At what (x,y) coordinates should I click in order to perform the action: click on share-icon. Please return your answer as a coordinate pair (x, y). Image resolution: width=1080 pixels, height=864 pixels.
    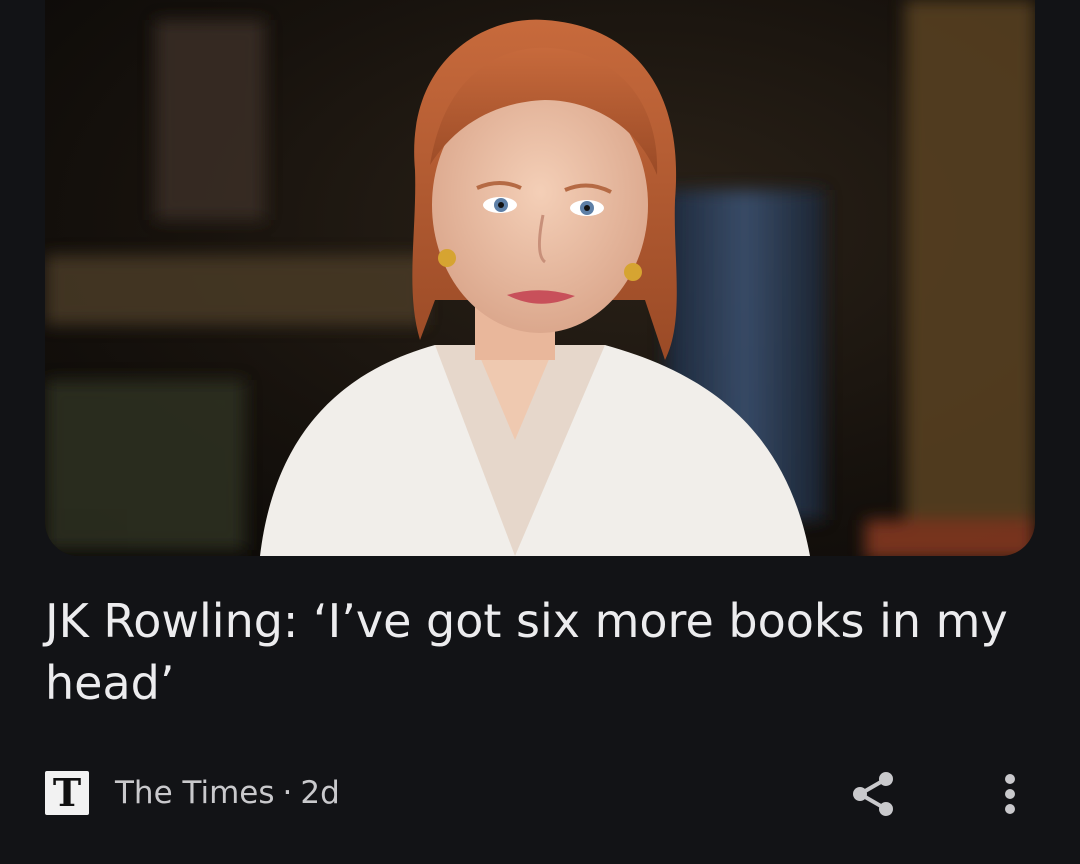
    Looking at the image, I should click on (873, 794).